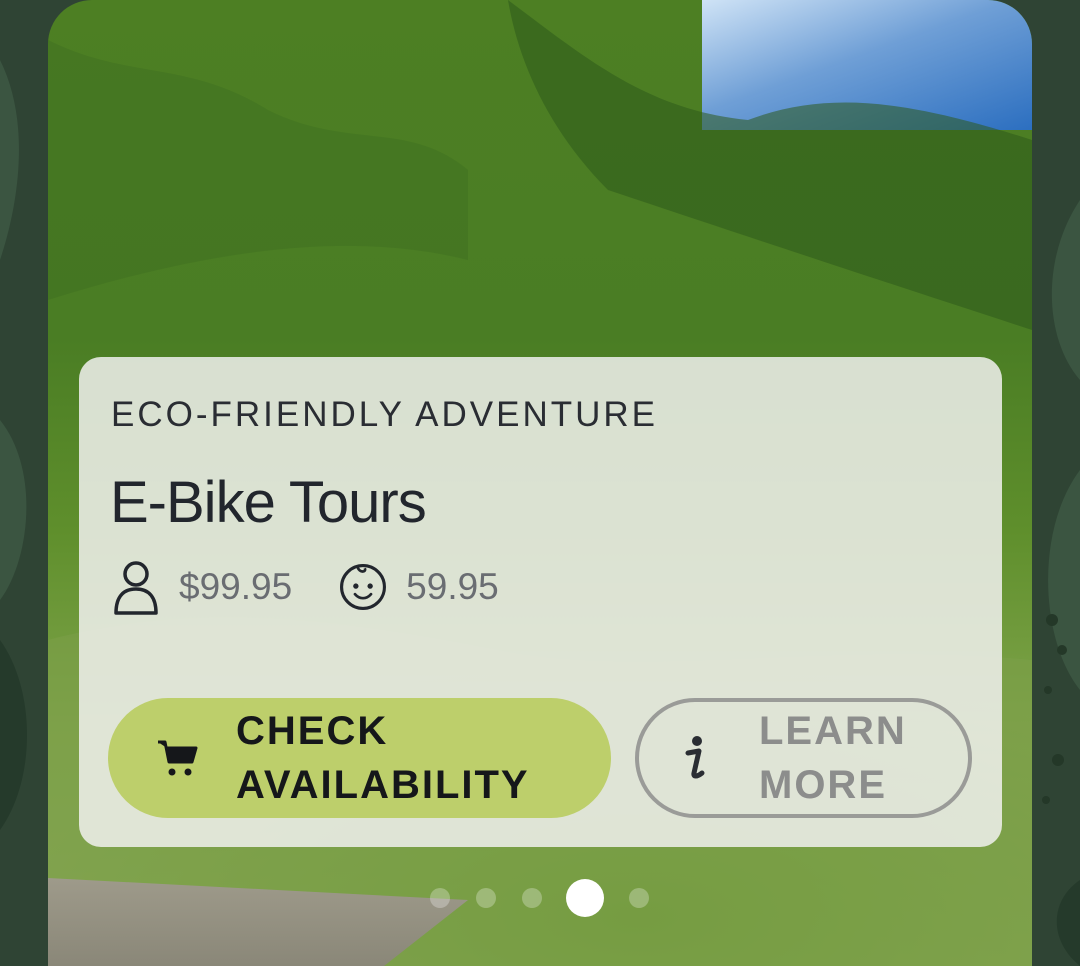  Describe the element at coordinates (363, 587) in the screenshot. I see `child-face-icon` at that location.